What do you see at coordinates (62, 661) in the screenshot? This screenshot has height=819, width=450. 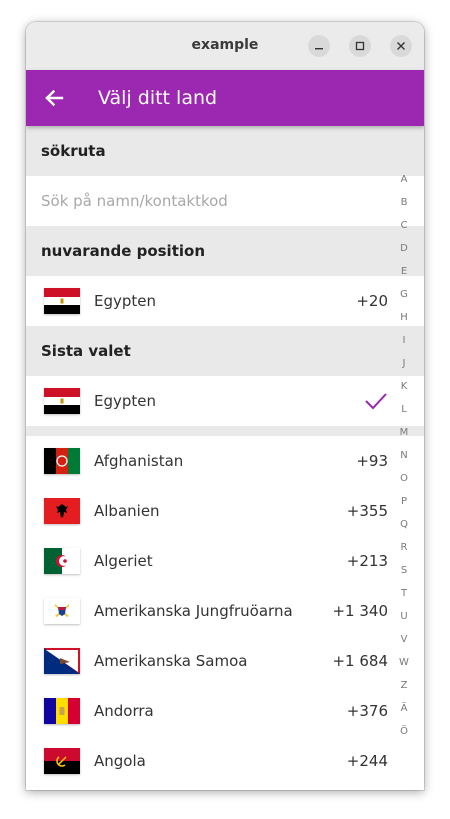 I see `american-samoa-flag-icon` at bounding box center [62, 661].